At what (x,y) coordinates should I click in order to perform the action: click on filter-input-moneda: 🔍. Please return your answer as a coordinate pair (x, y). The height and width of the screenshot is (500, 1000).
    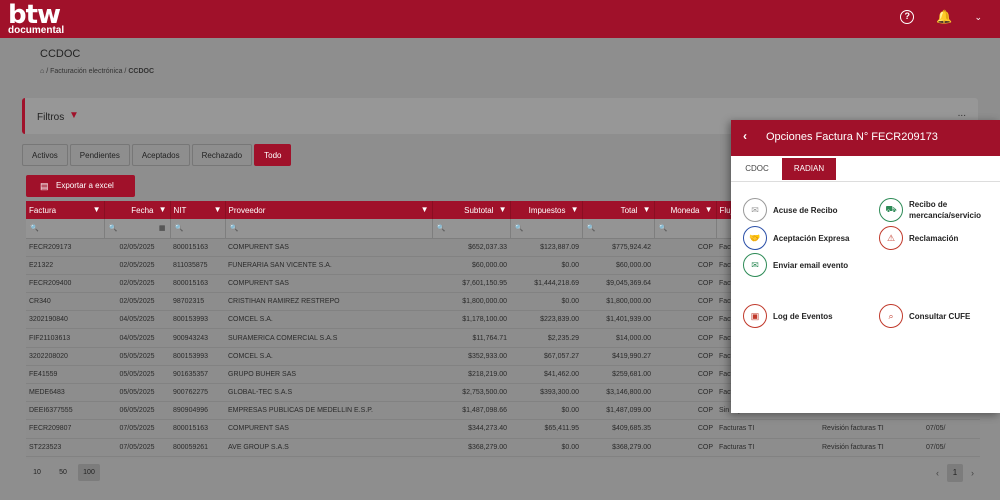
    Looking at the image, I should click on (685, 229).